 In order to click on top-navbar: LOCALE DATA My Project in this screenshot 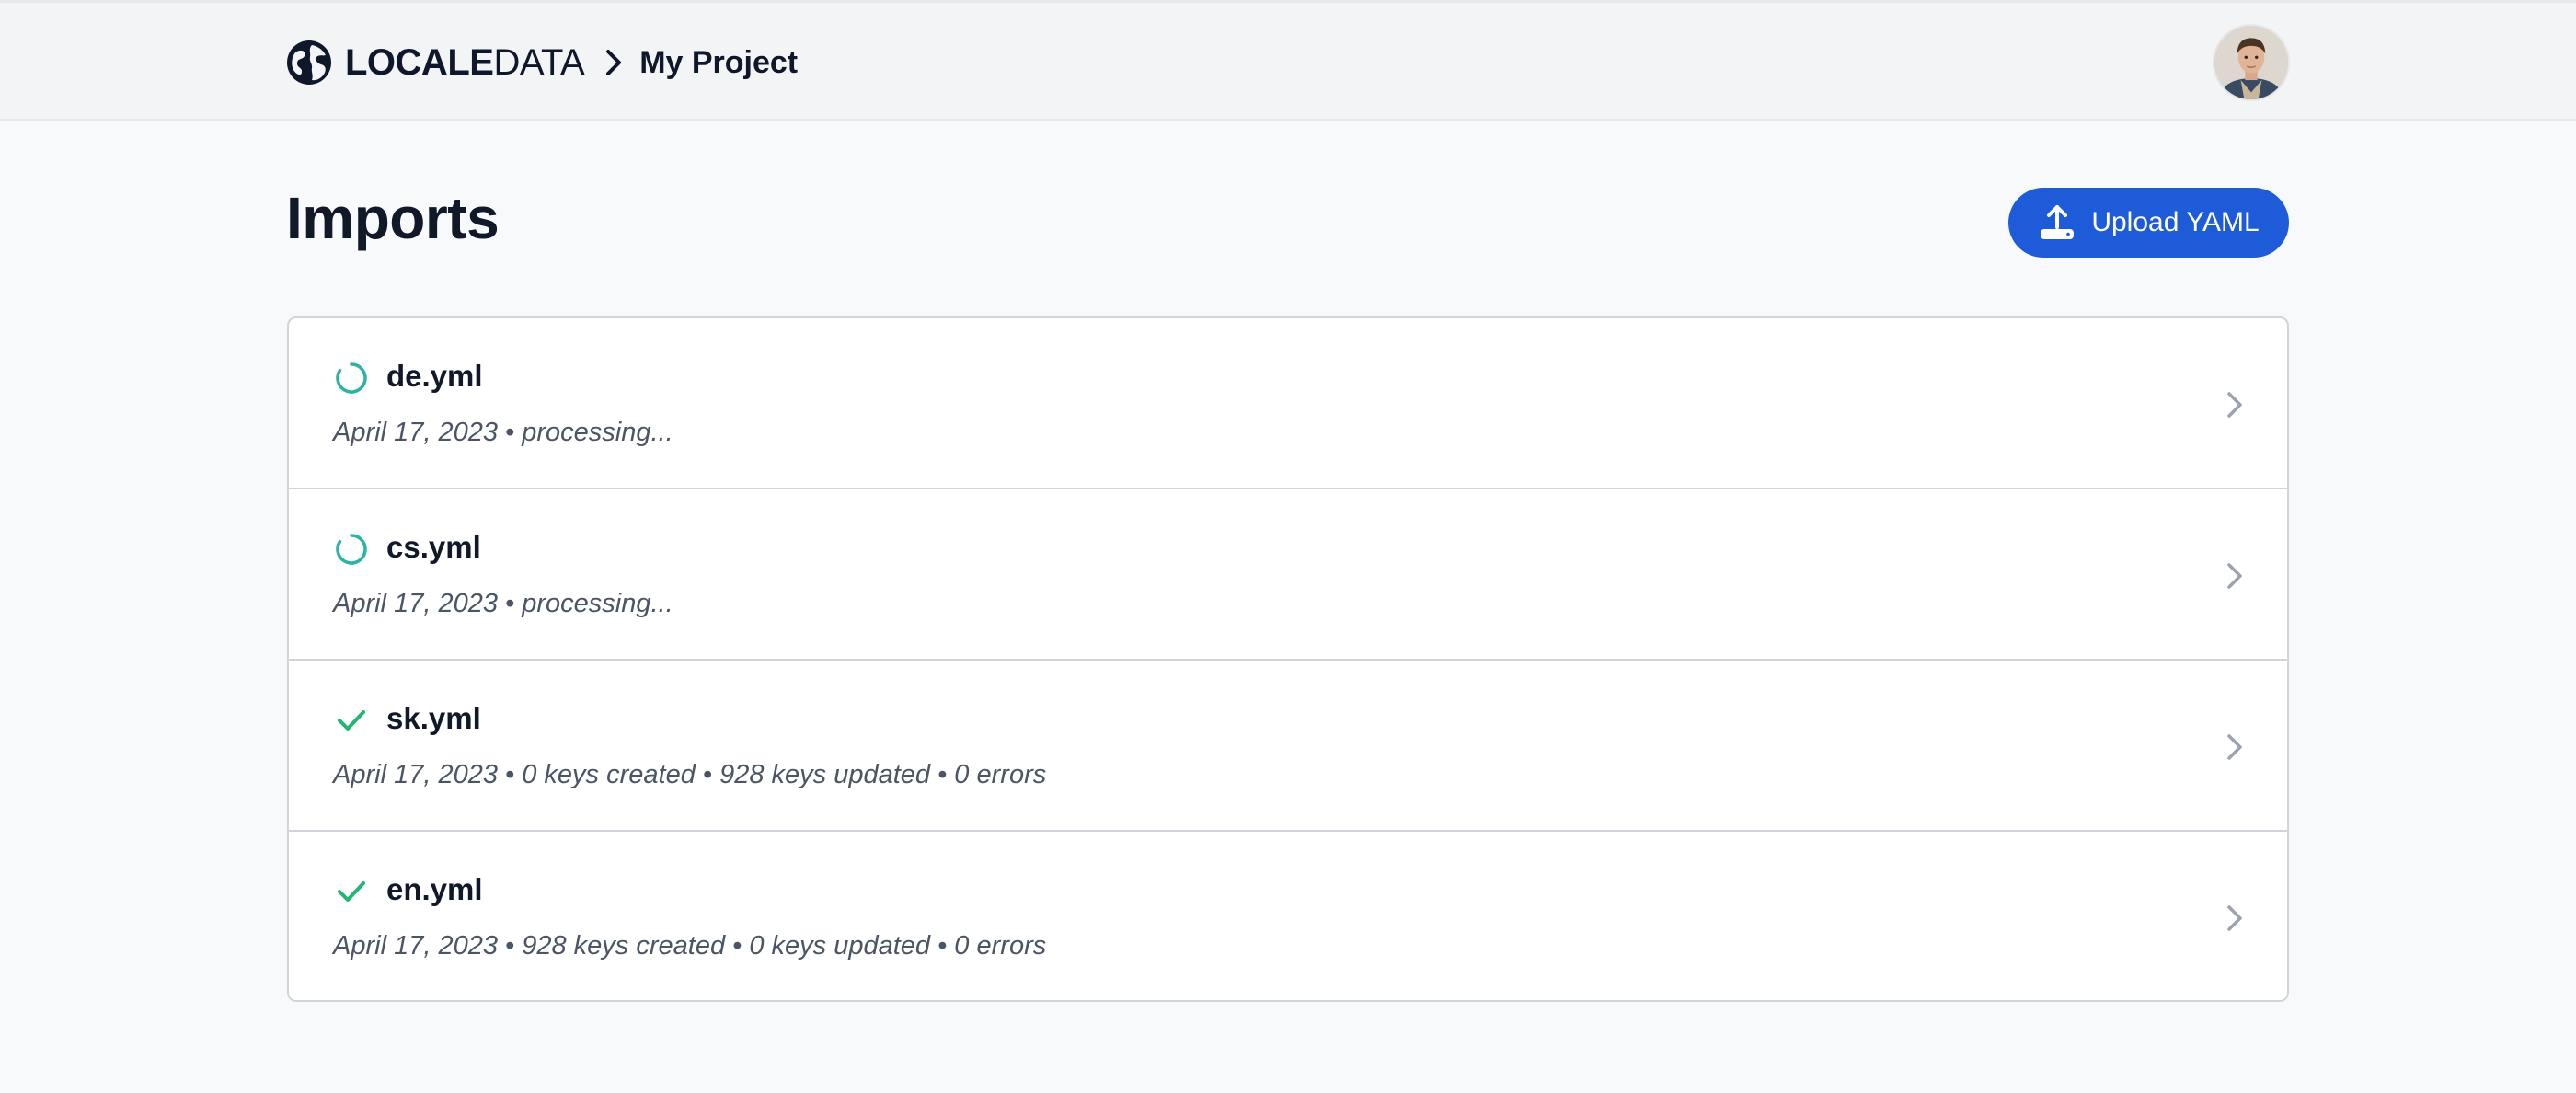, I will do `click(1288, 60)`.